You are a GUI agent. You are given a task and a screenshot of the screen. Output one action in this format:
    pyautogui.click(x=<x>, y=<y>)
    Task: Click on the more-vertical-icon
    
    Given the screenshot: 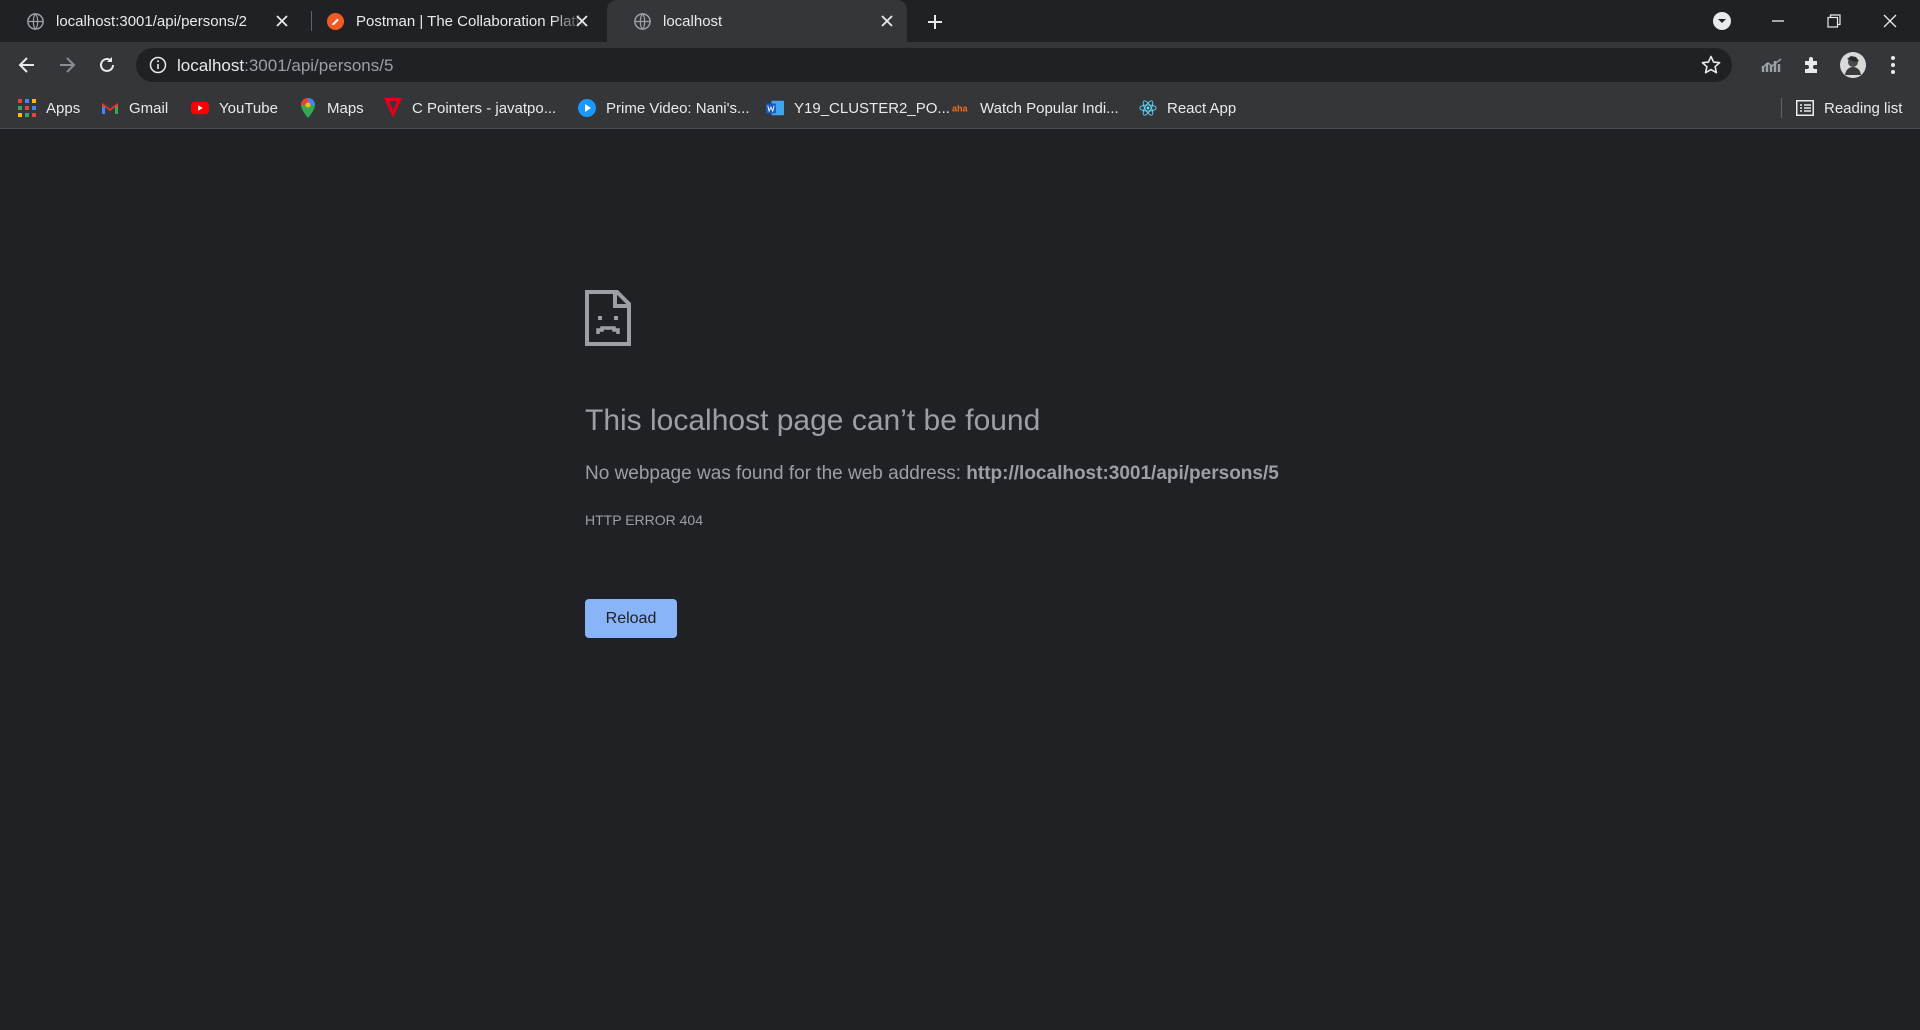 What is the action you would take?
    pyautogui.click(x=1893, y=65)
    